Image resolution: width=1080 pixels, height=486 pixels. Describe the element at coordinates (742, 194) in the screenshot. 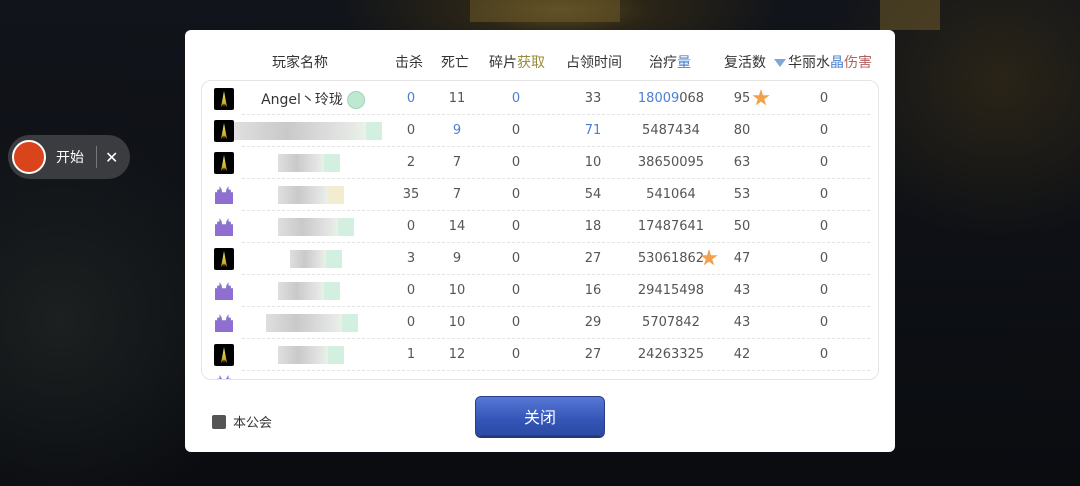

I see `cell-revives: 53` at that location.